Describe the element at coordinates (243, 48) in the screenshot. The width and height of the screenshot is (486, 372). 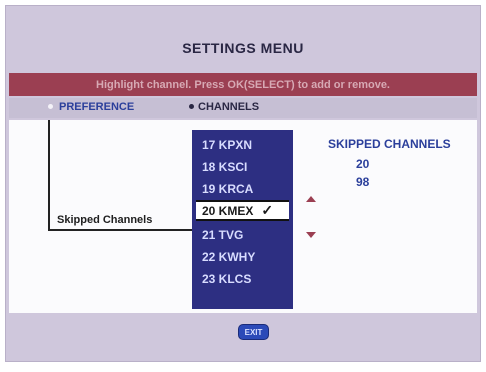
I see `page-title: SETTINGS MENU` at that location.